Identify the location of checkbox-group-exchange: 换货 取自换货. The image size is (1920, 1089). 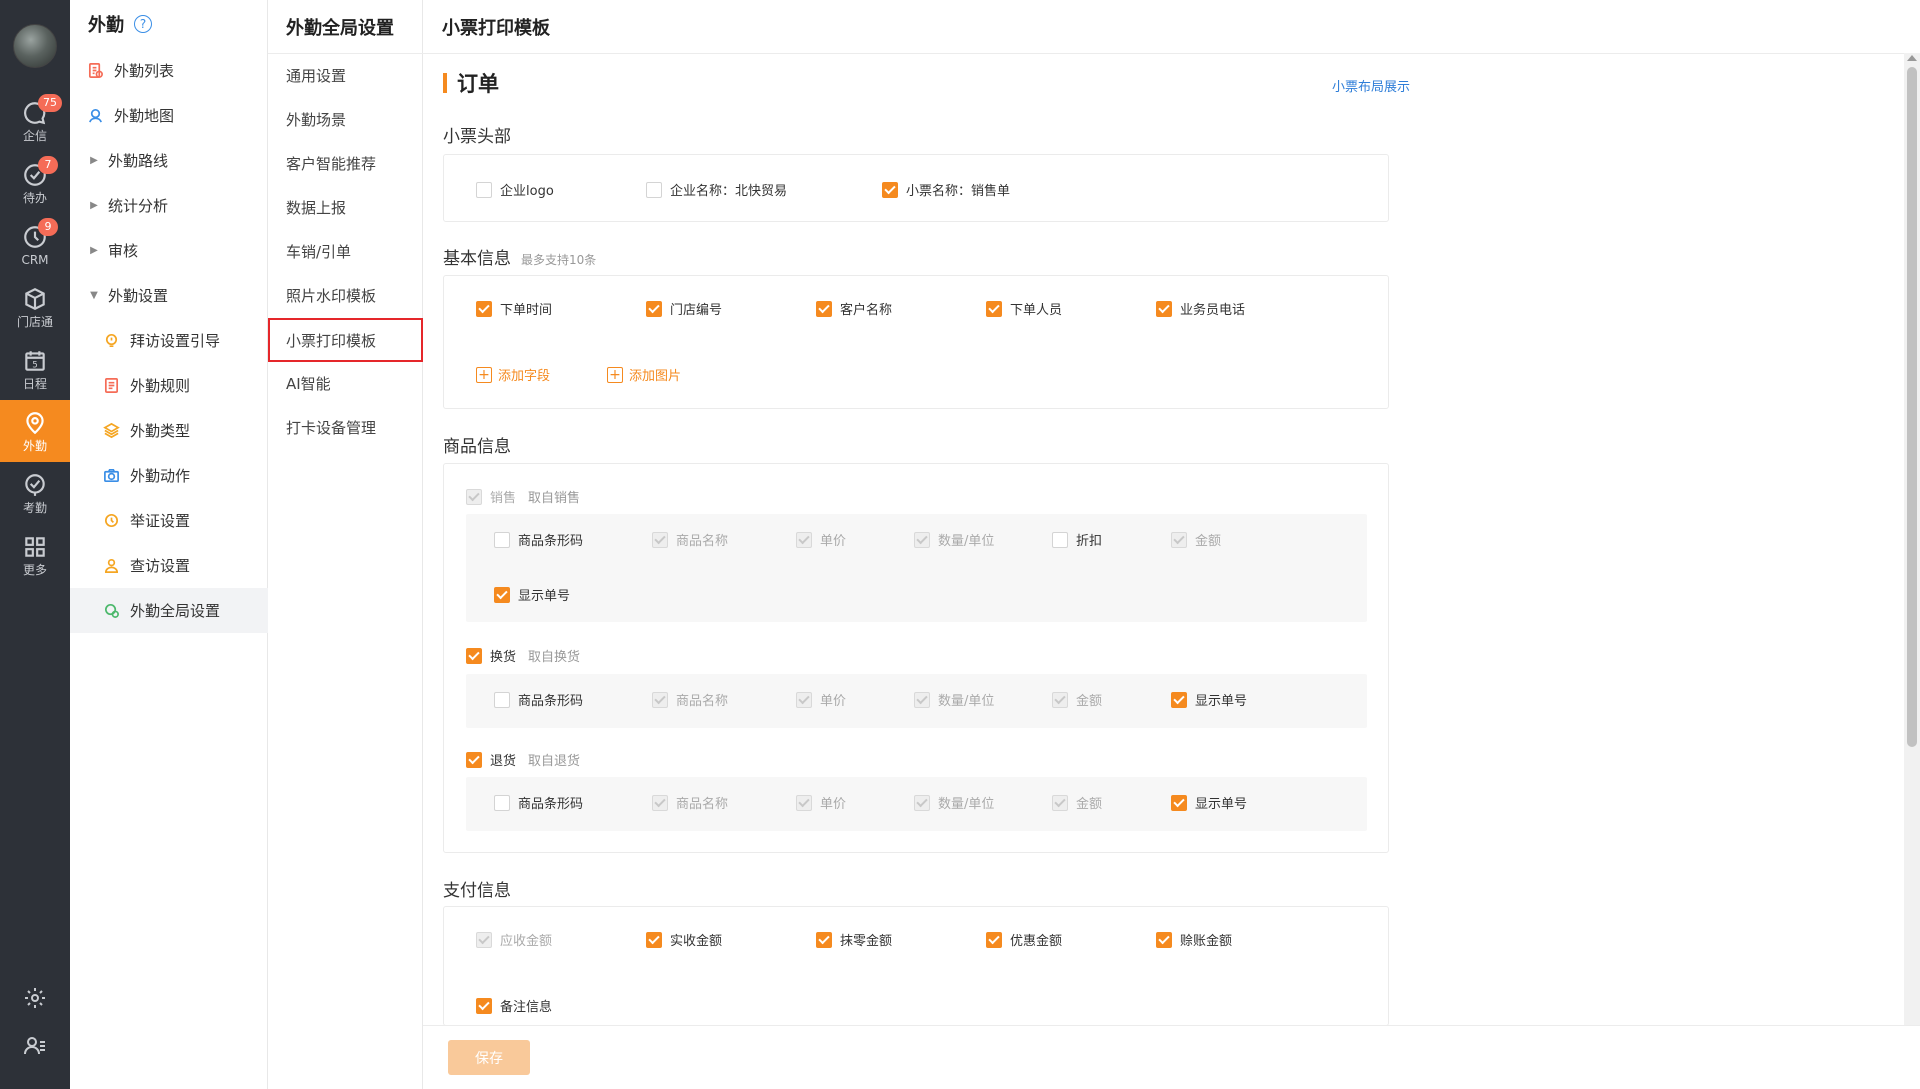
(523, 655).